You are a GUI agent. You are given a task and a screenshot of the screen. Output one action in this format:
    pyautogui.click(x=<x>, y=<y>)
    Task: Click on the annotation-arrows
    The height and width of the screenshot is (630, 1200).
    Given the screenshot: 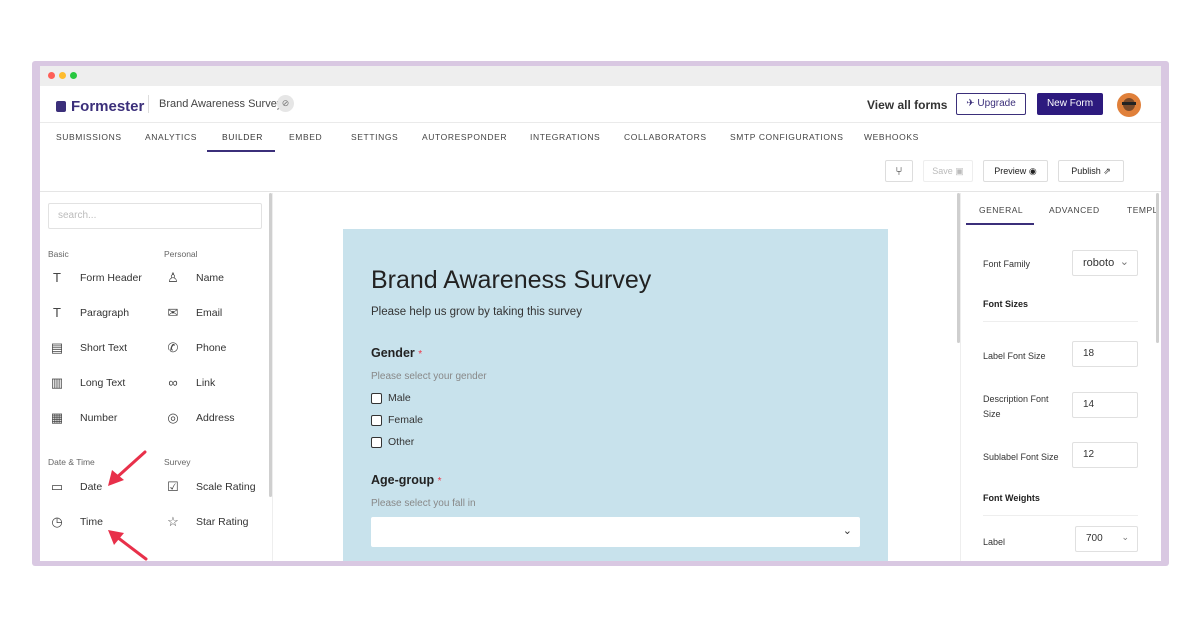 What is the action you would take?
    pyautogui.click(x=128, y=505)
    